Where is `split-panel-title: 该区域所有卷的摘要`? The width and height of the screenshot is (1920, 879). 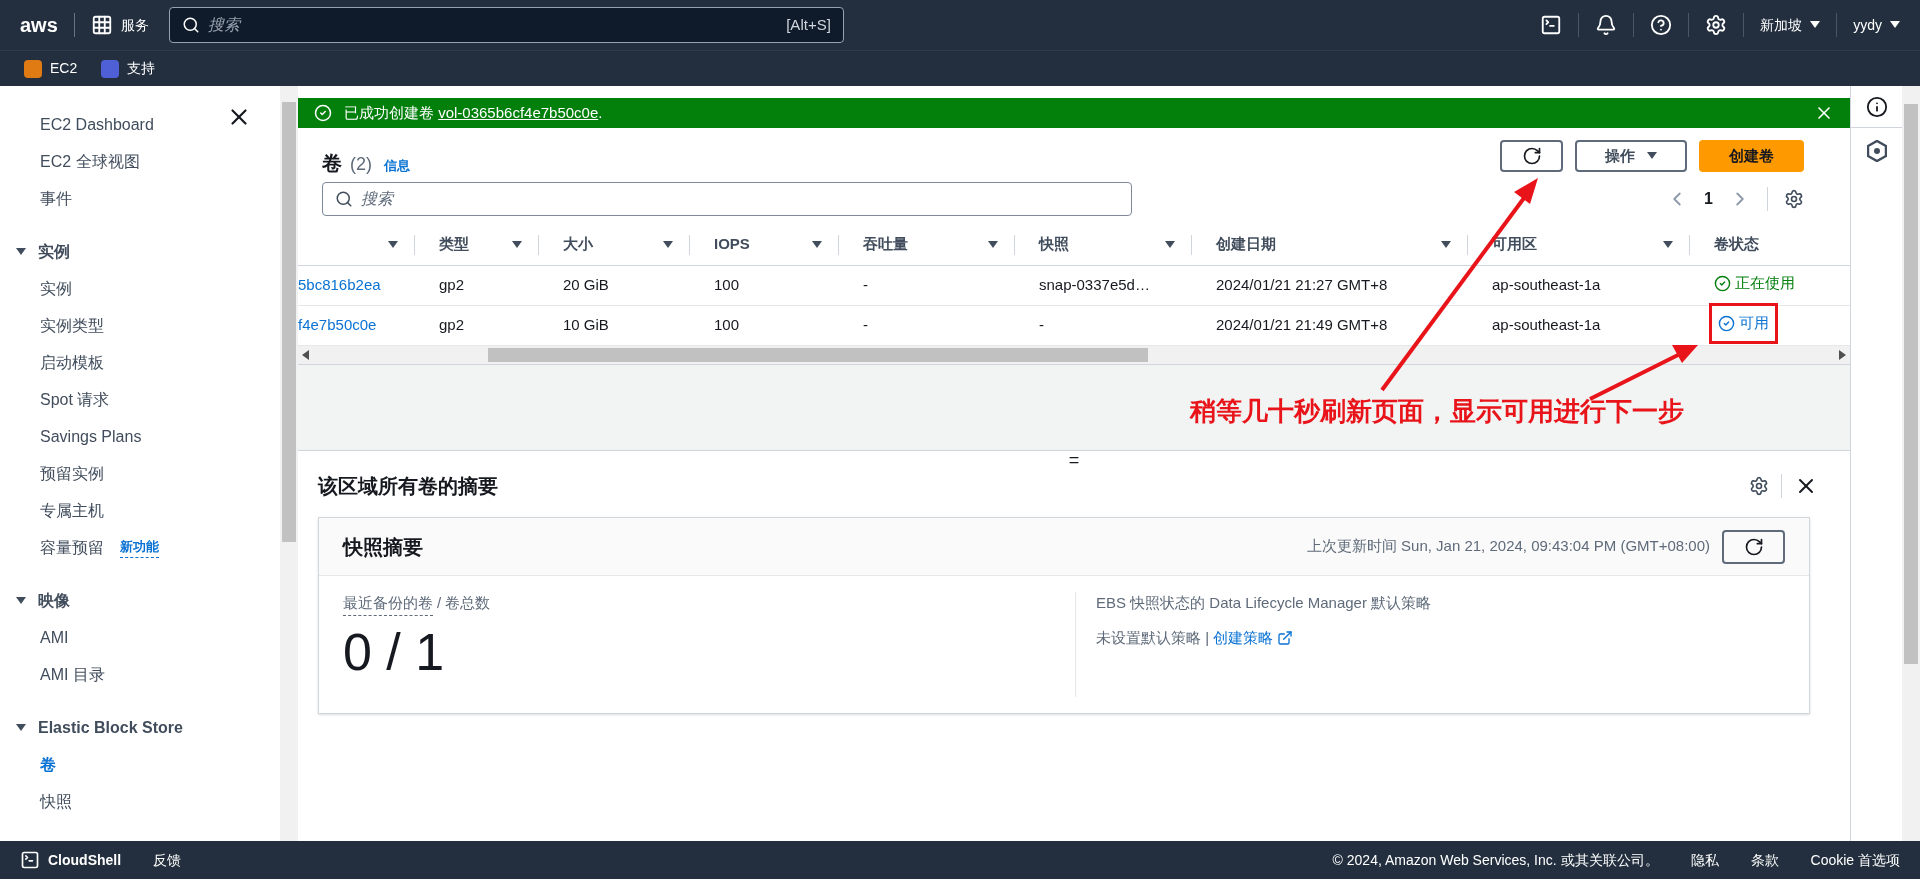
split-panel-title: 该区域所有卷的摘要 is located at coordinates (408, 486).